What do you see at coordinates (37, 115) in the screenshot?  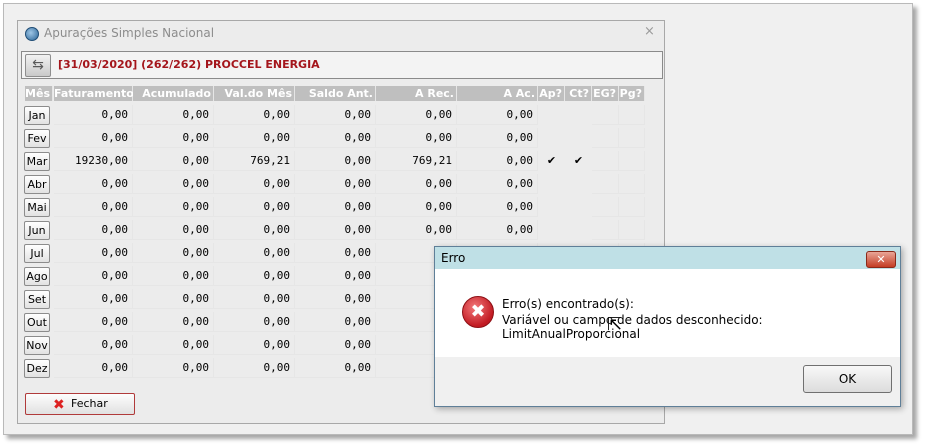 I see `month-button-jan: Jan` at bounding box center [37, 115].